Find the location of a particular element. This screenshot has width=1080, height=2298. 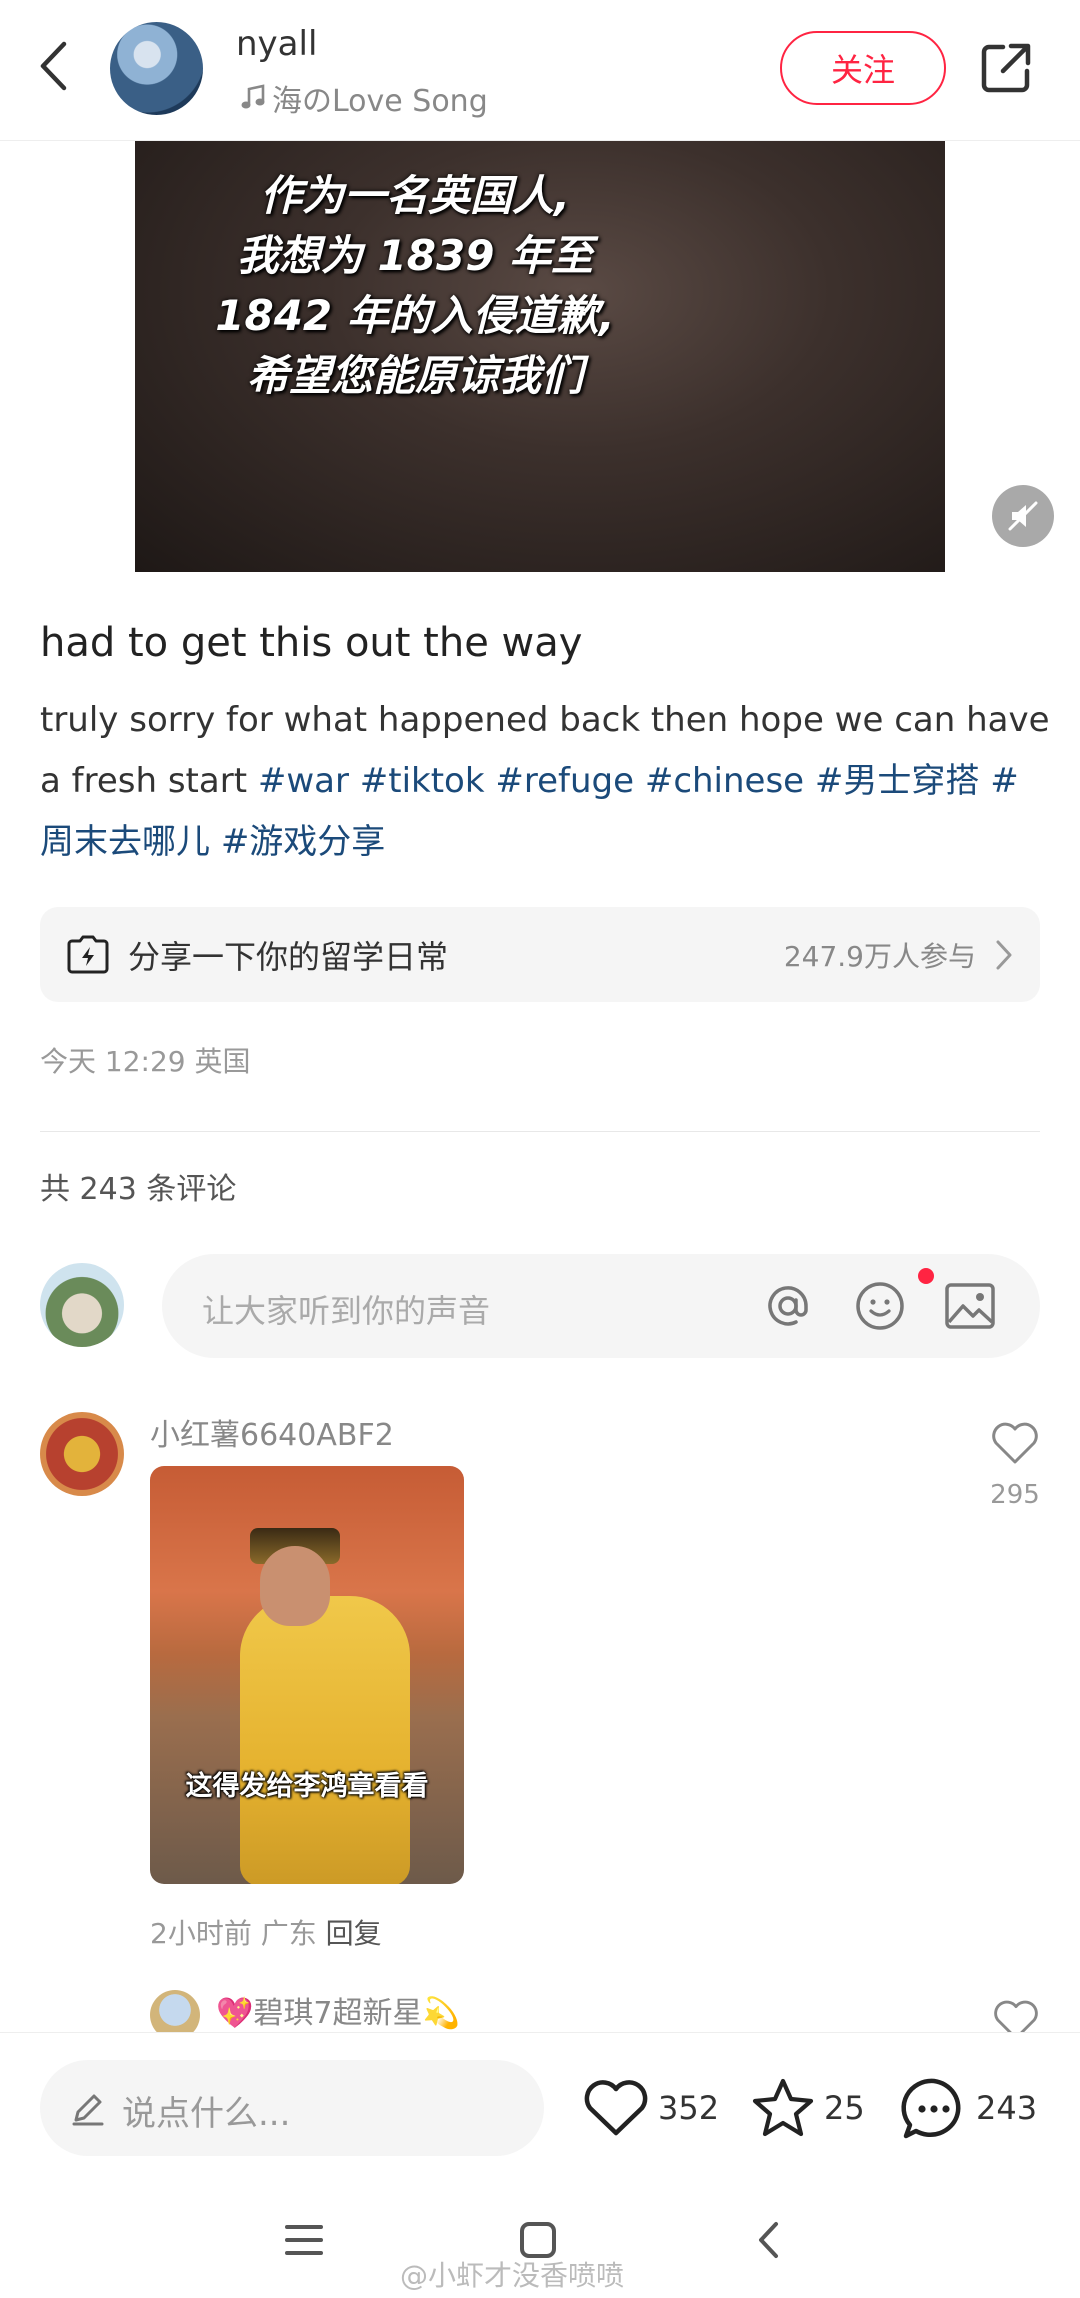

top-header: nyall 海のLove Song 关注 is located at coordinates (540, 70).